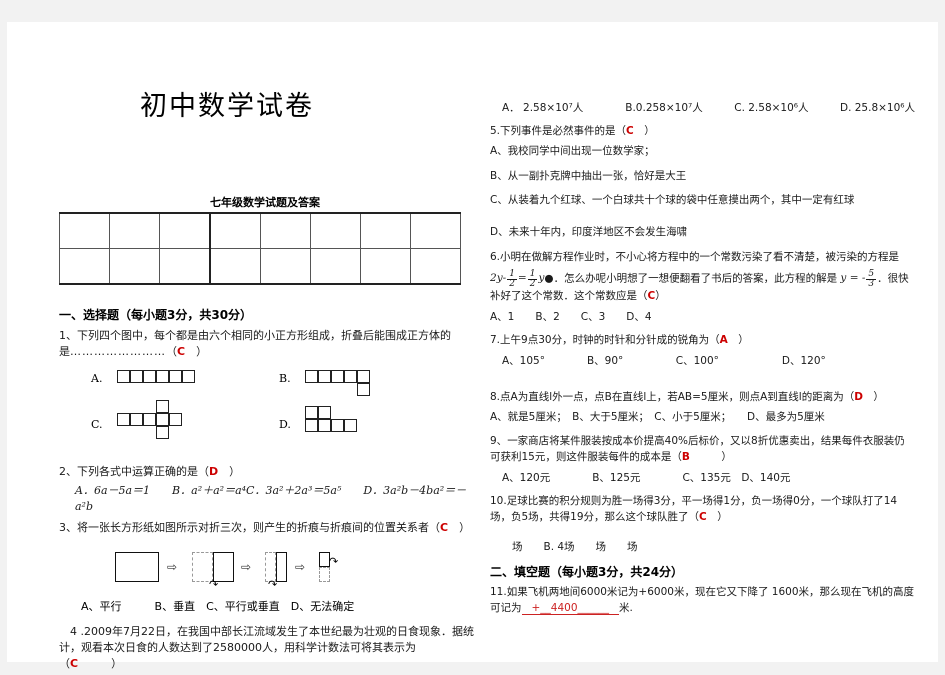 Image resolution: width=945 pixels, height=675 pixels. I want to click on question-3-options: A、平行 B、垂直 C、平行或垂直 D、无法确定, so click(218, 606).